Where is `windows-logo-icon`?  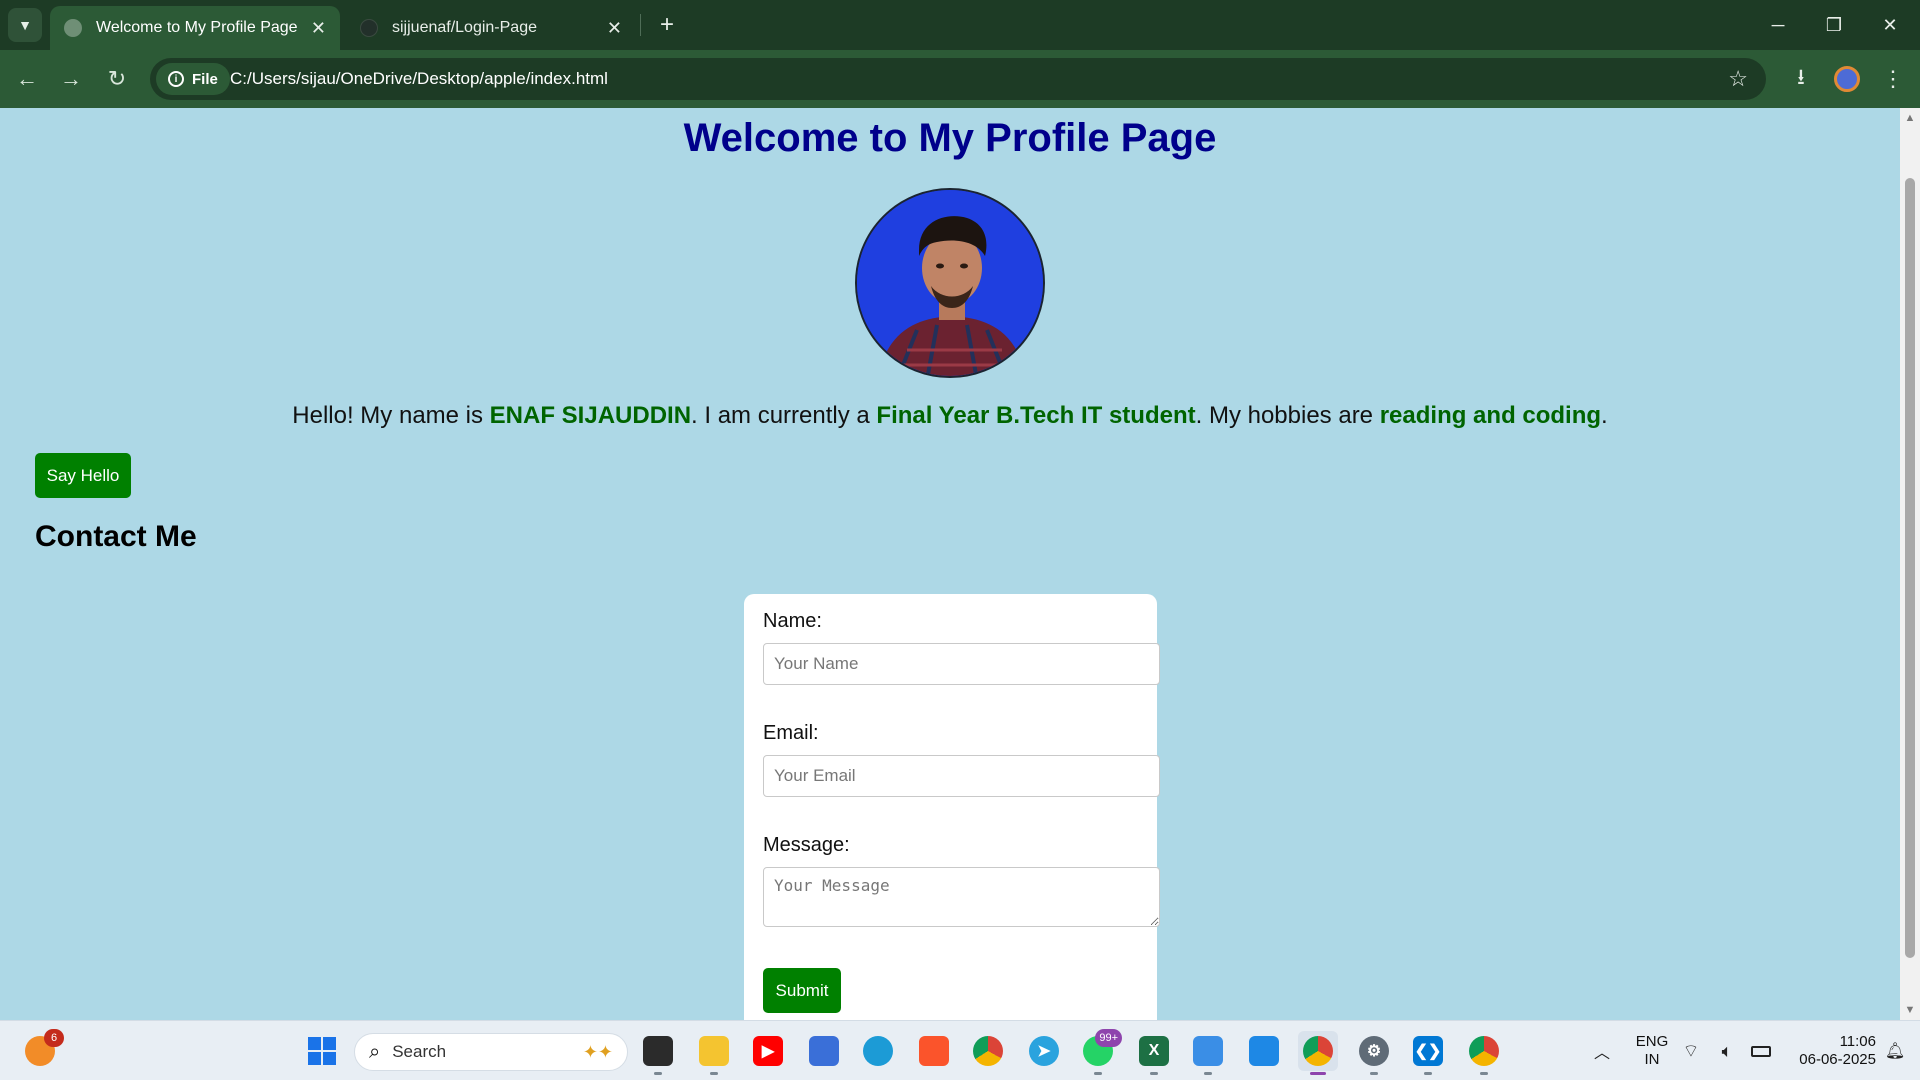
windows-logo-icon is located at coordinates (322, 1051).